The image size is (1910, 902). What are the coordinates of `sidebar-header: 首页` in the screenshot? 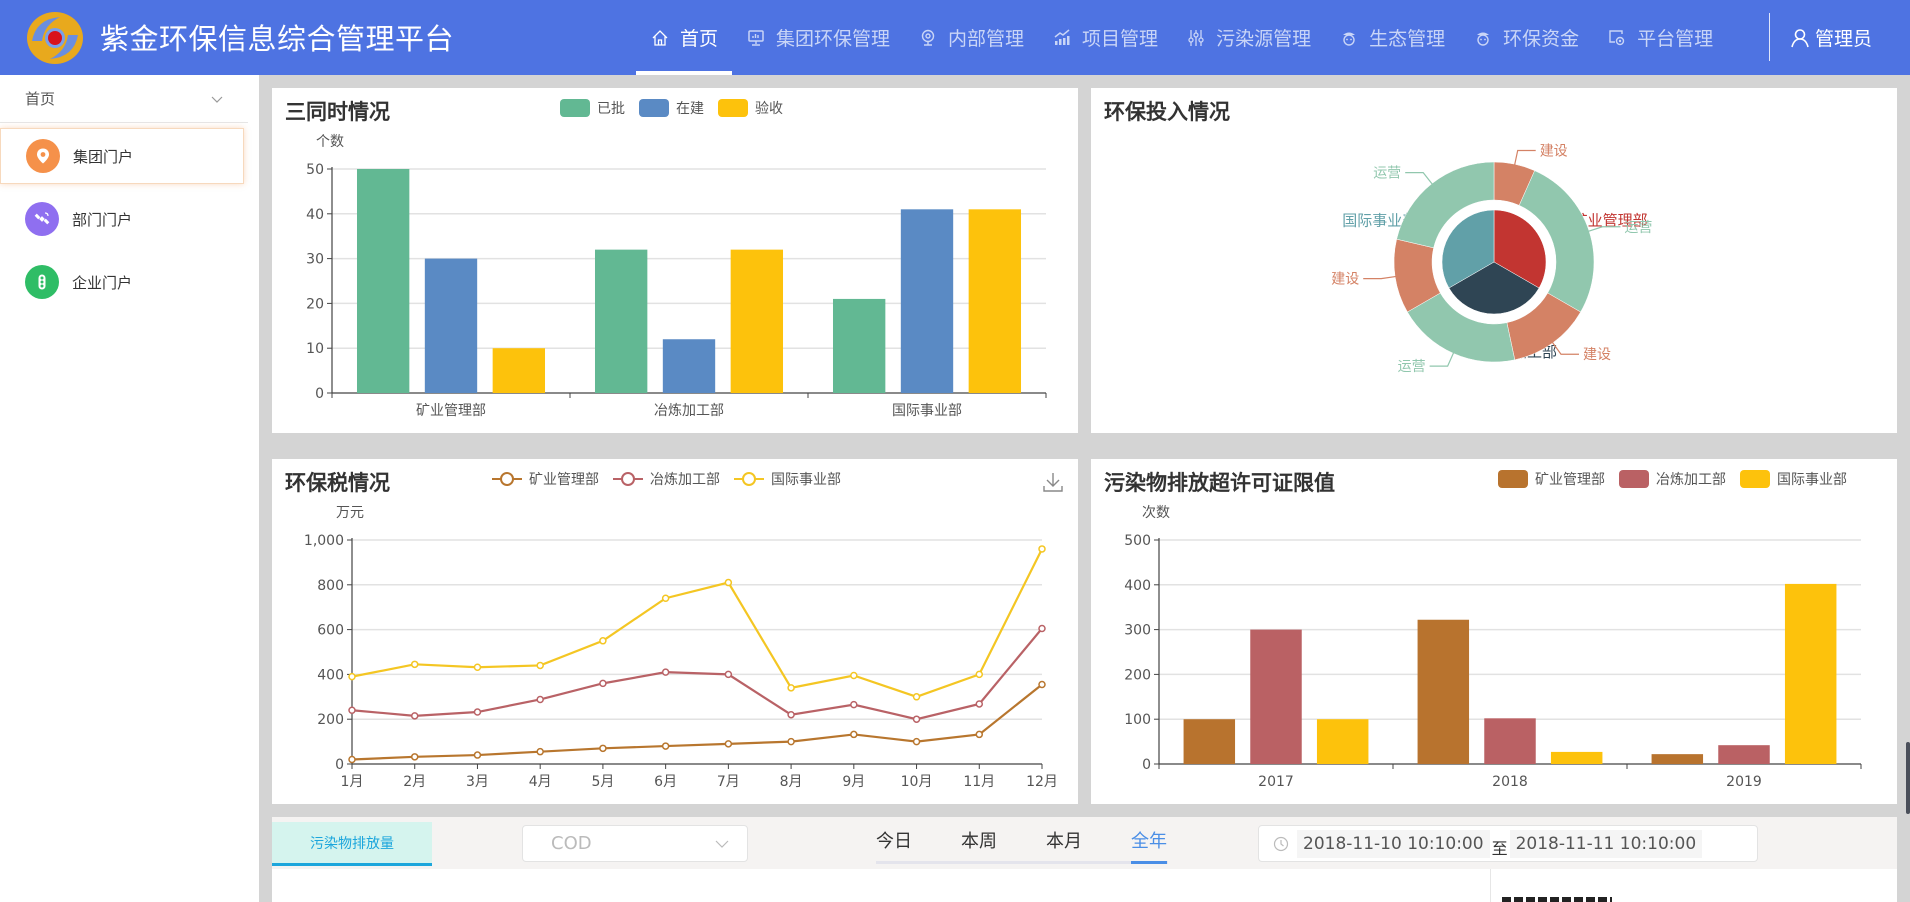 It's located at (124, 99).